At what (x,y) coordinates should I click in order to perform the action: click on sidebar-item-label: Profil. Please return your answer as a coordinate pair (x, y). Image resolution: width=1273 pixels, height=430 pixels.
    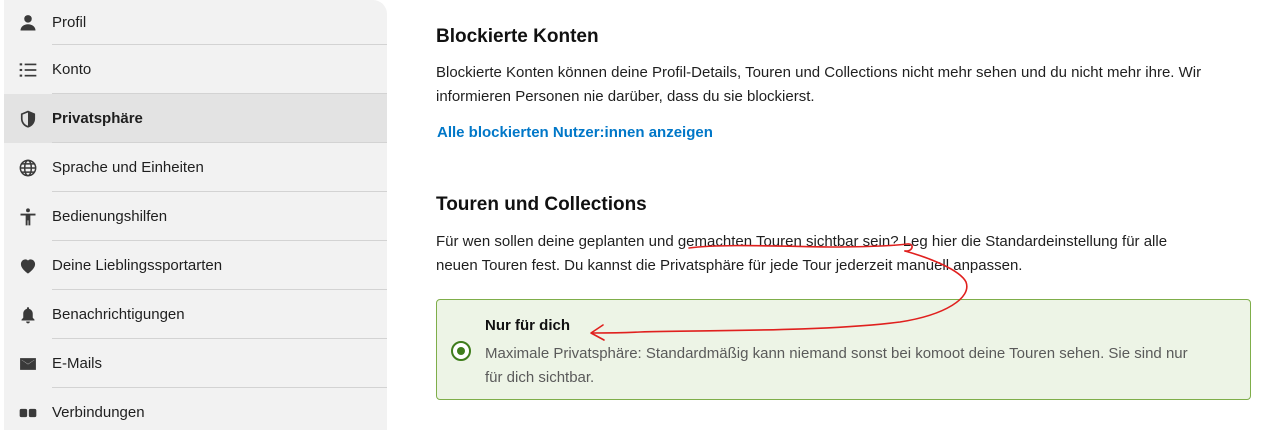
    Looking at the image, I should click on (69, 22).